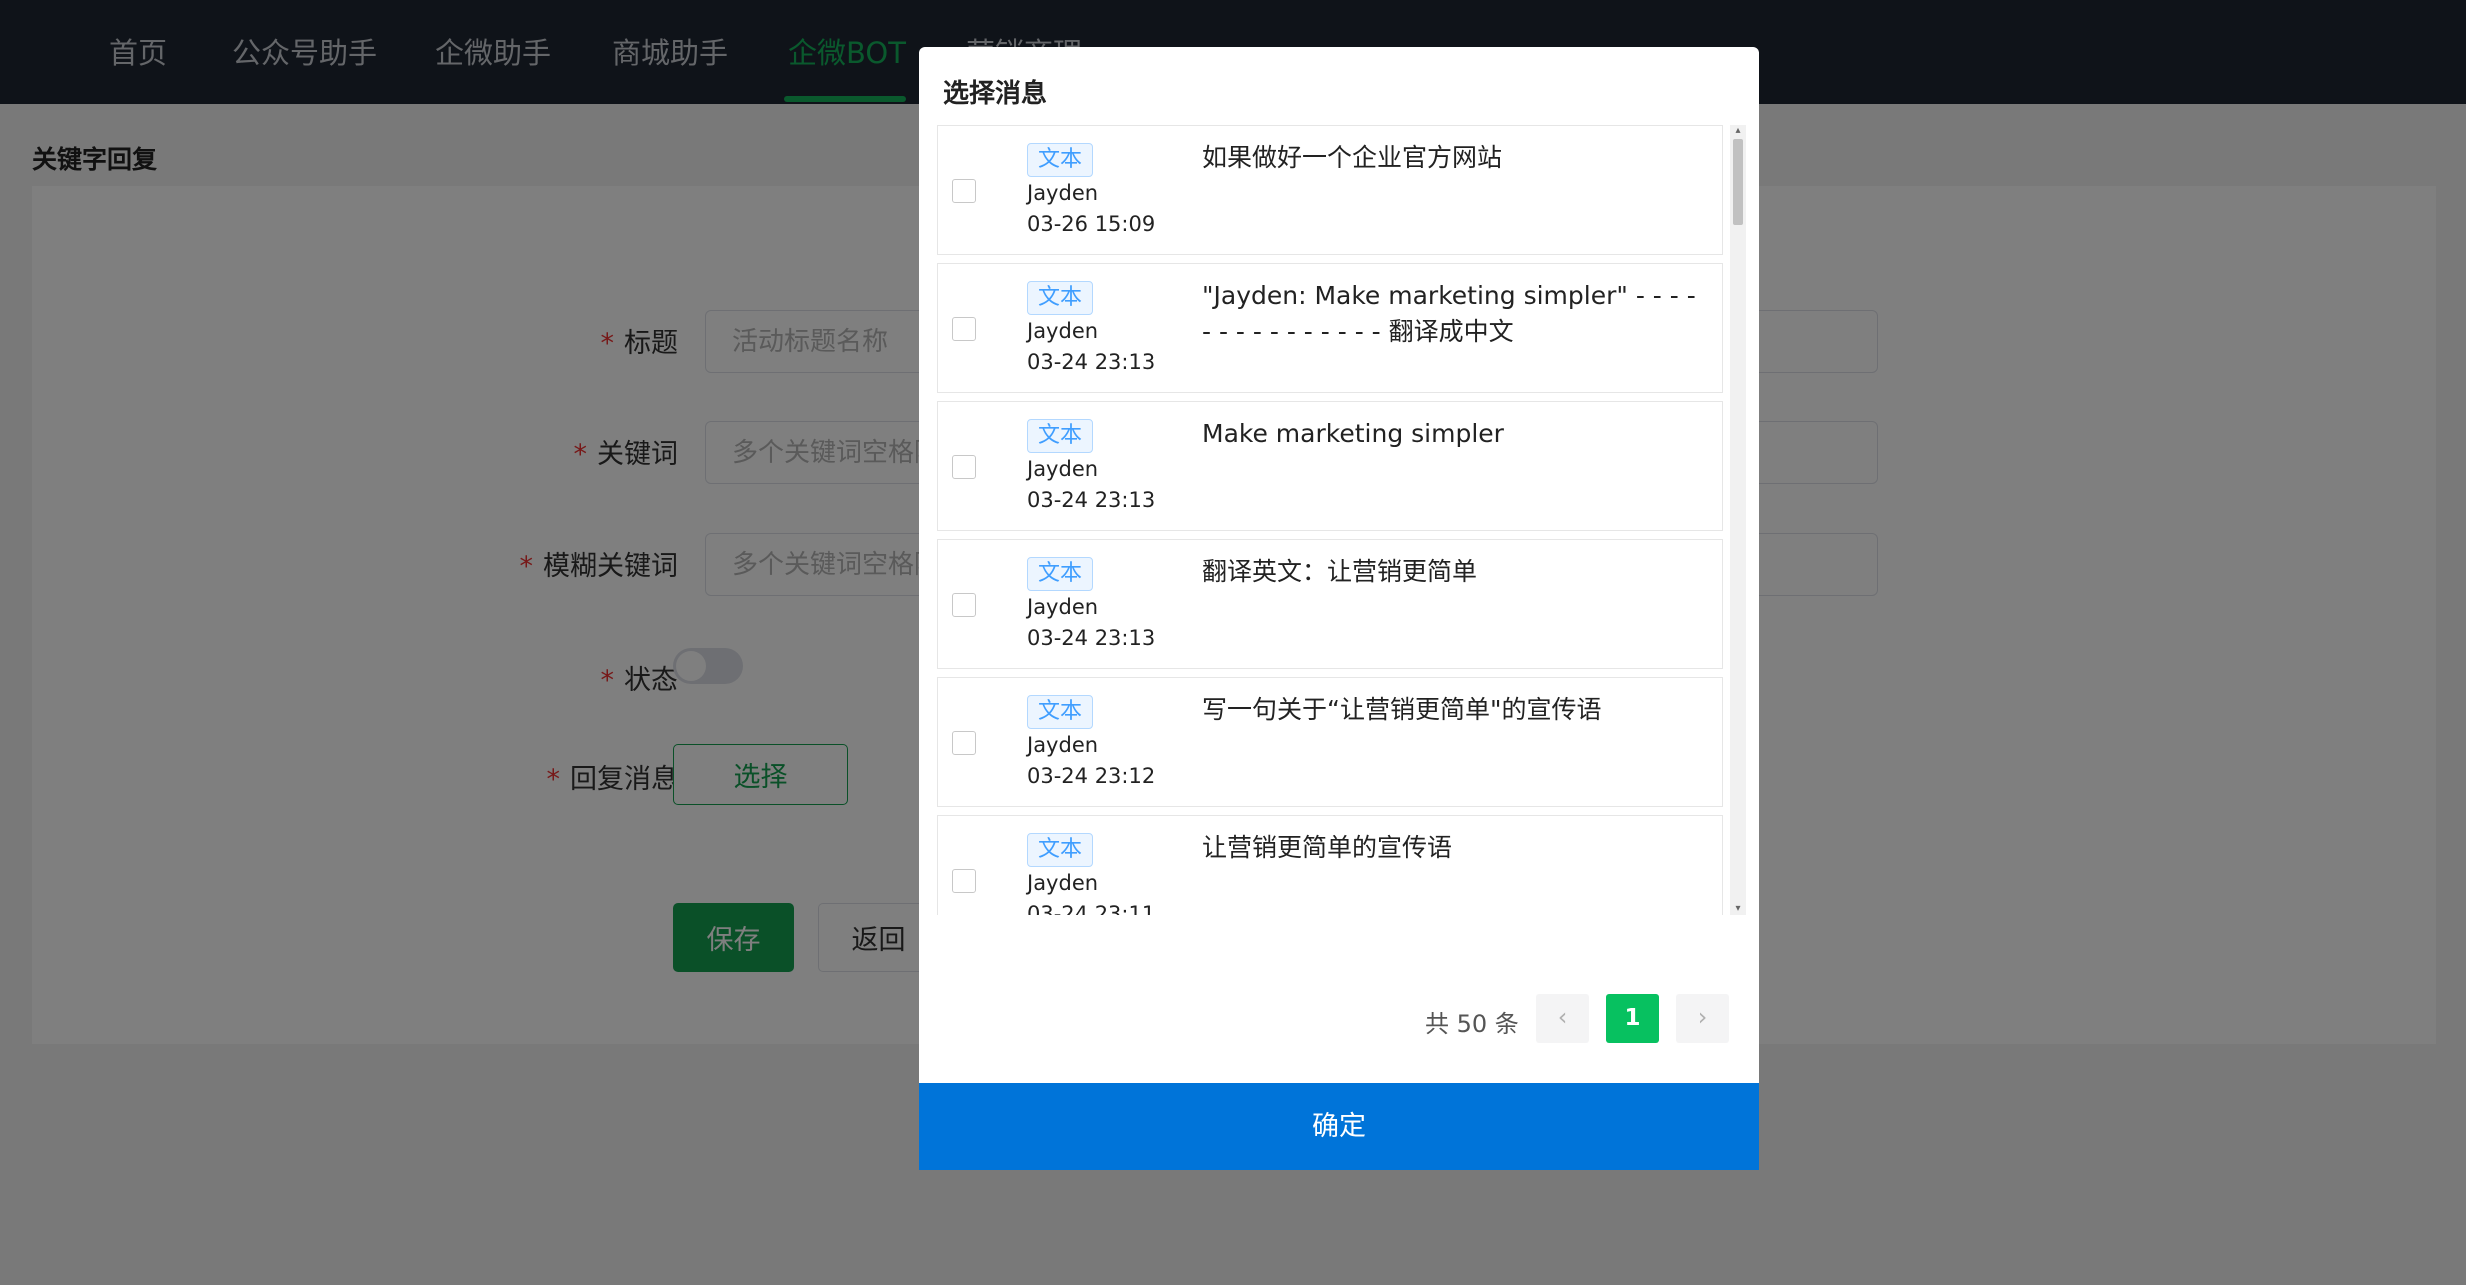 This screenshot has width=2466, height=1285. I want to click on scroll-down-arrow-icon: ▾, so click(1738, 909).